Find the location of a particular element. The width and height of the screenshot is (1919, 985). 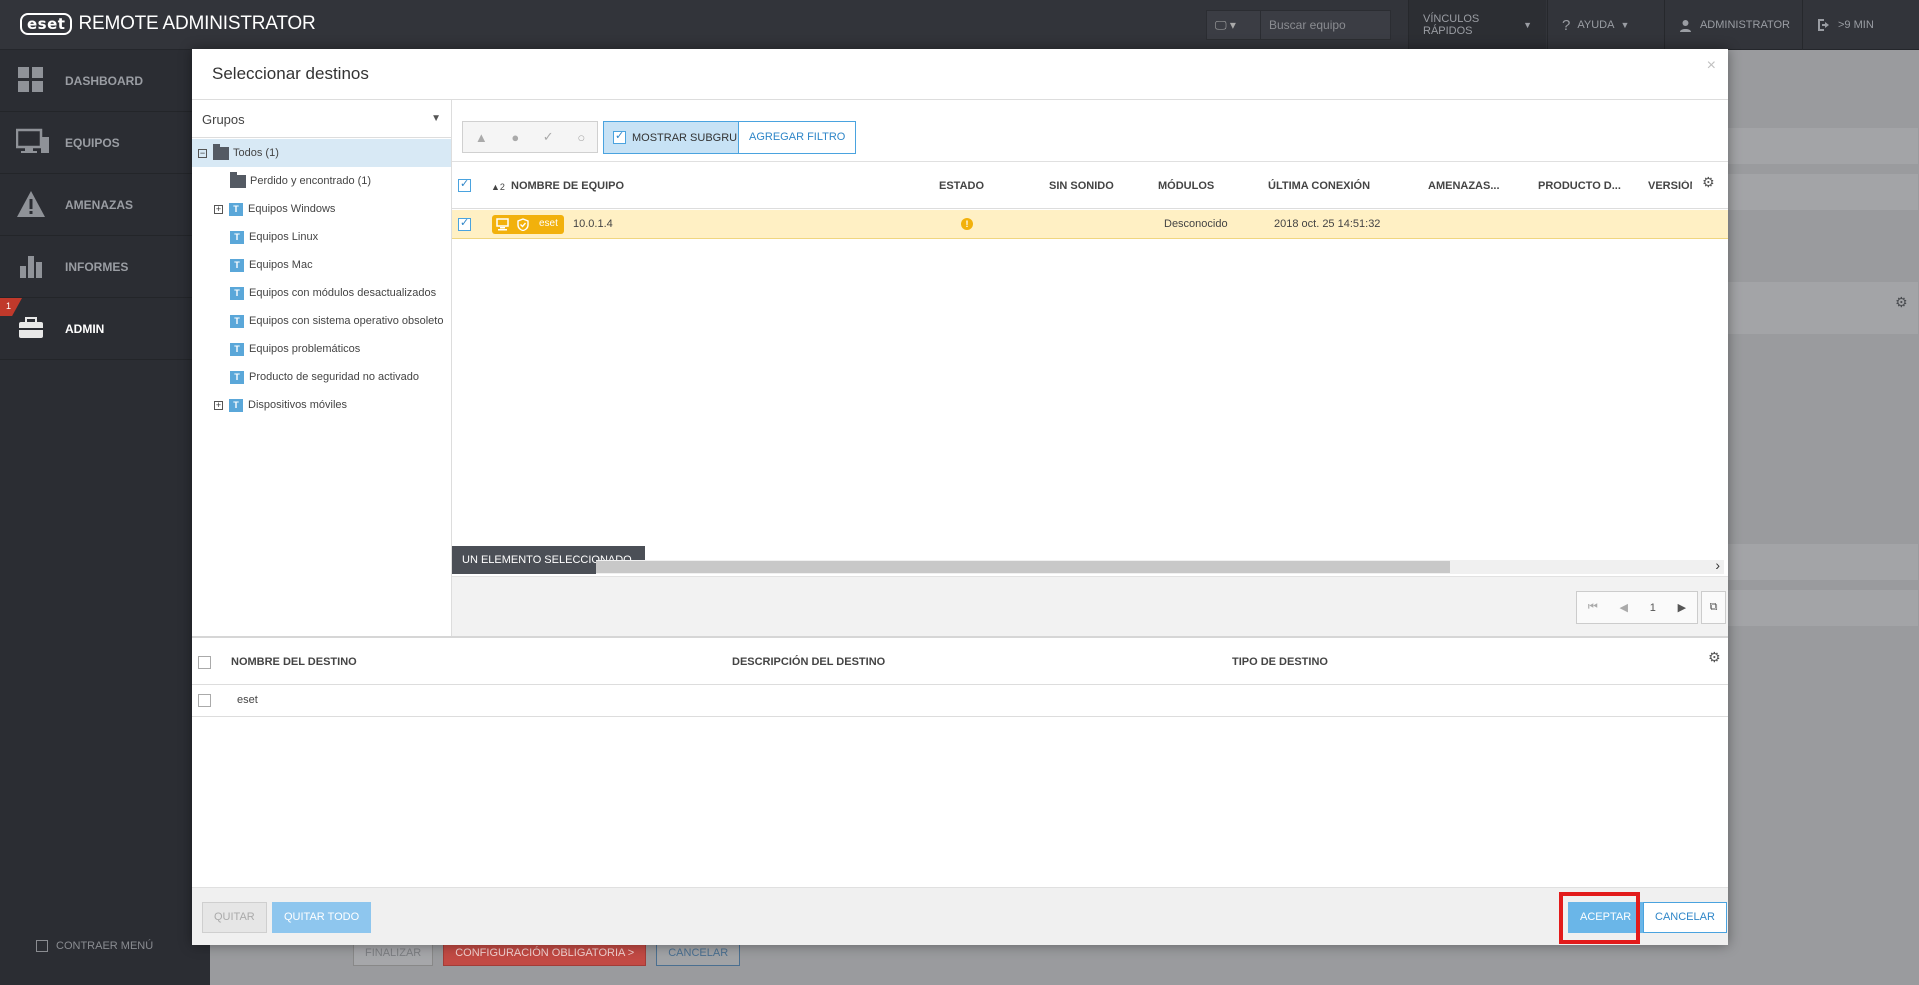

user-icon is located at coordinates (1685, 25).